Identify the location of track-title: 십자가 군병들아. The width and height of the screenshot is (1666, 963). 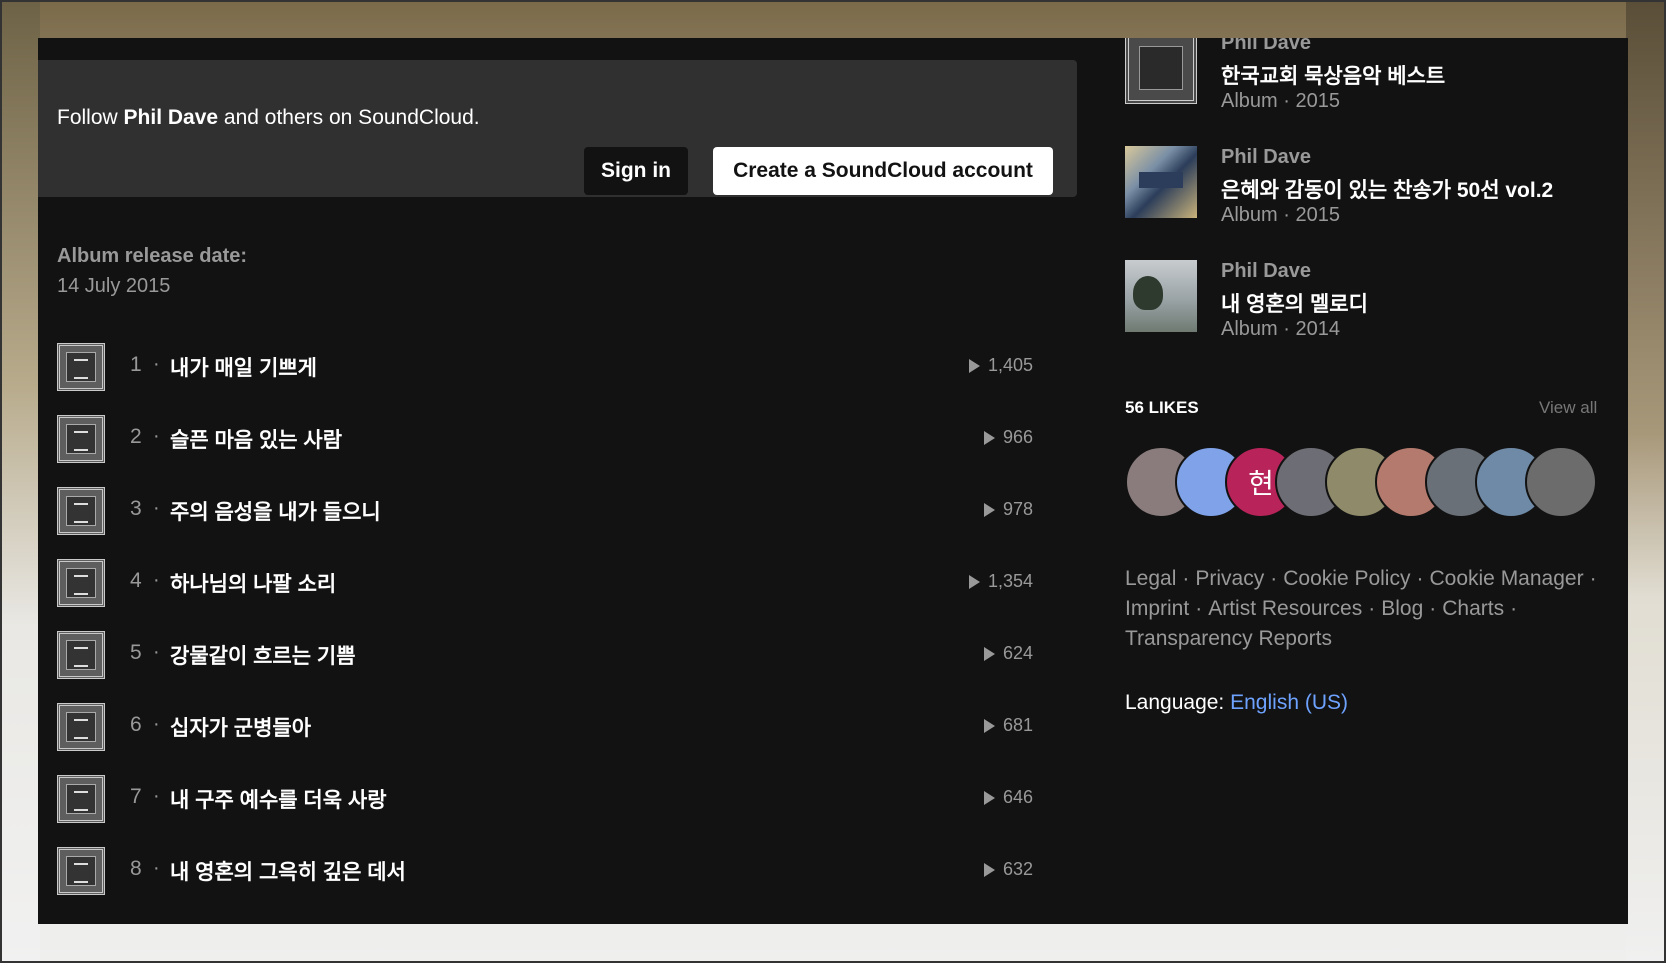
(240, 727).